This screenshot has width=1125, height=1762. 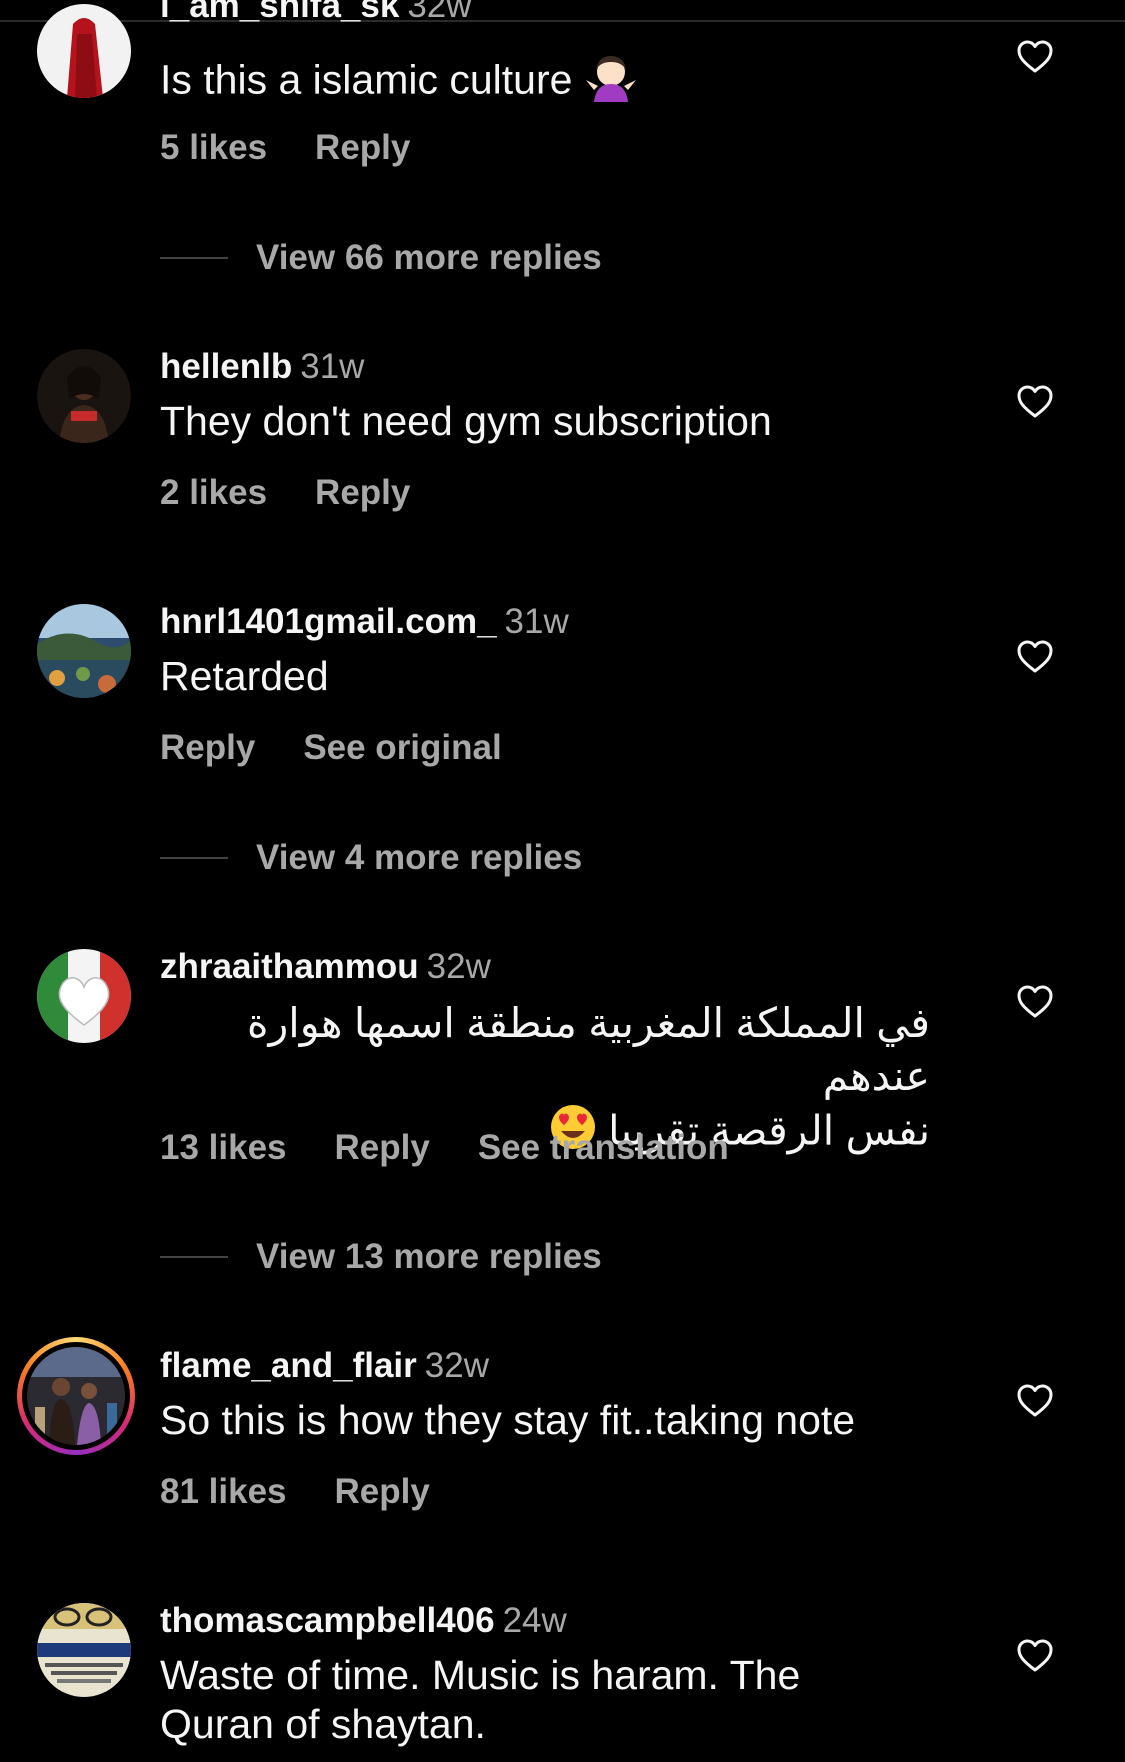 I want to click on comment-text-line: Quran of shaytan., so click(x=323, y=1724).